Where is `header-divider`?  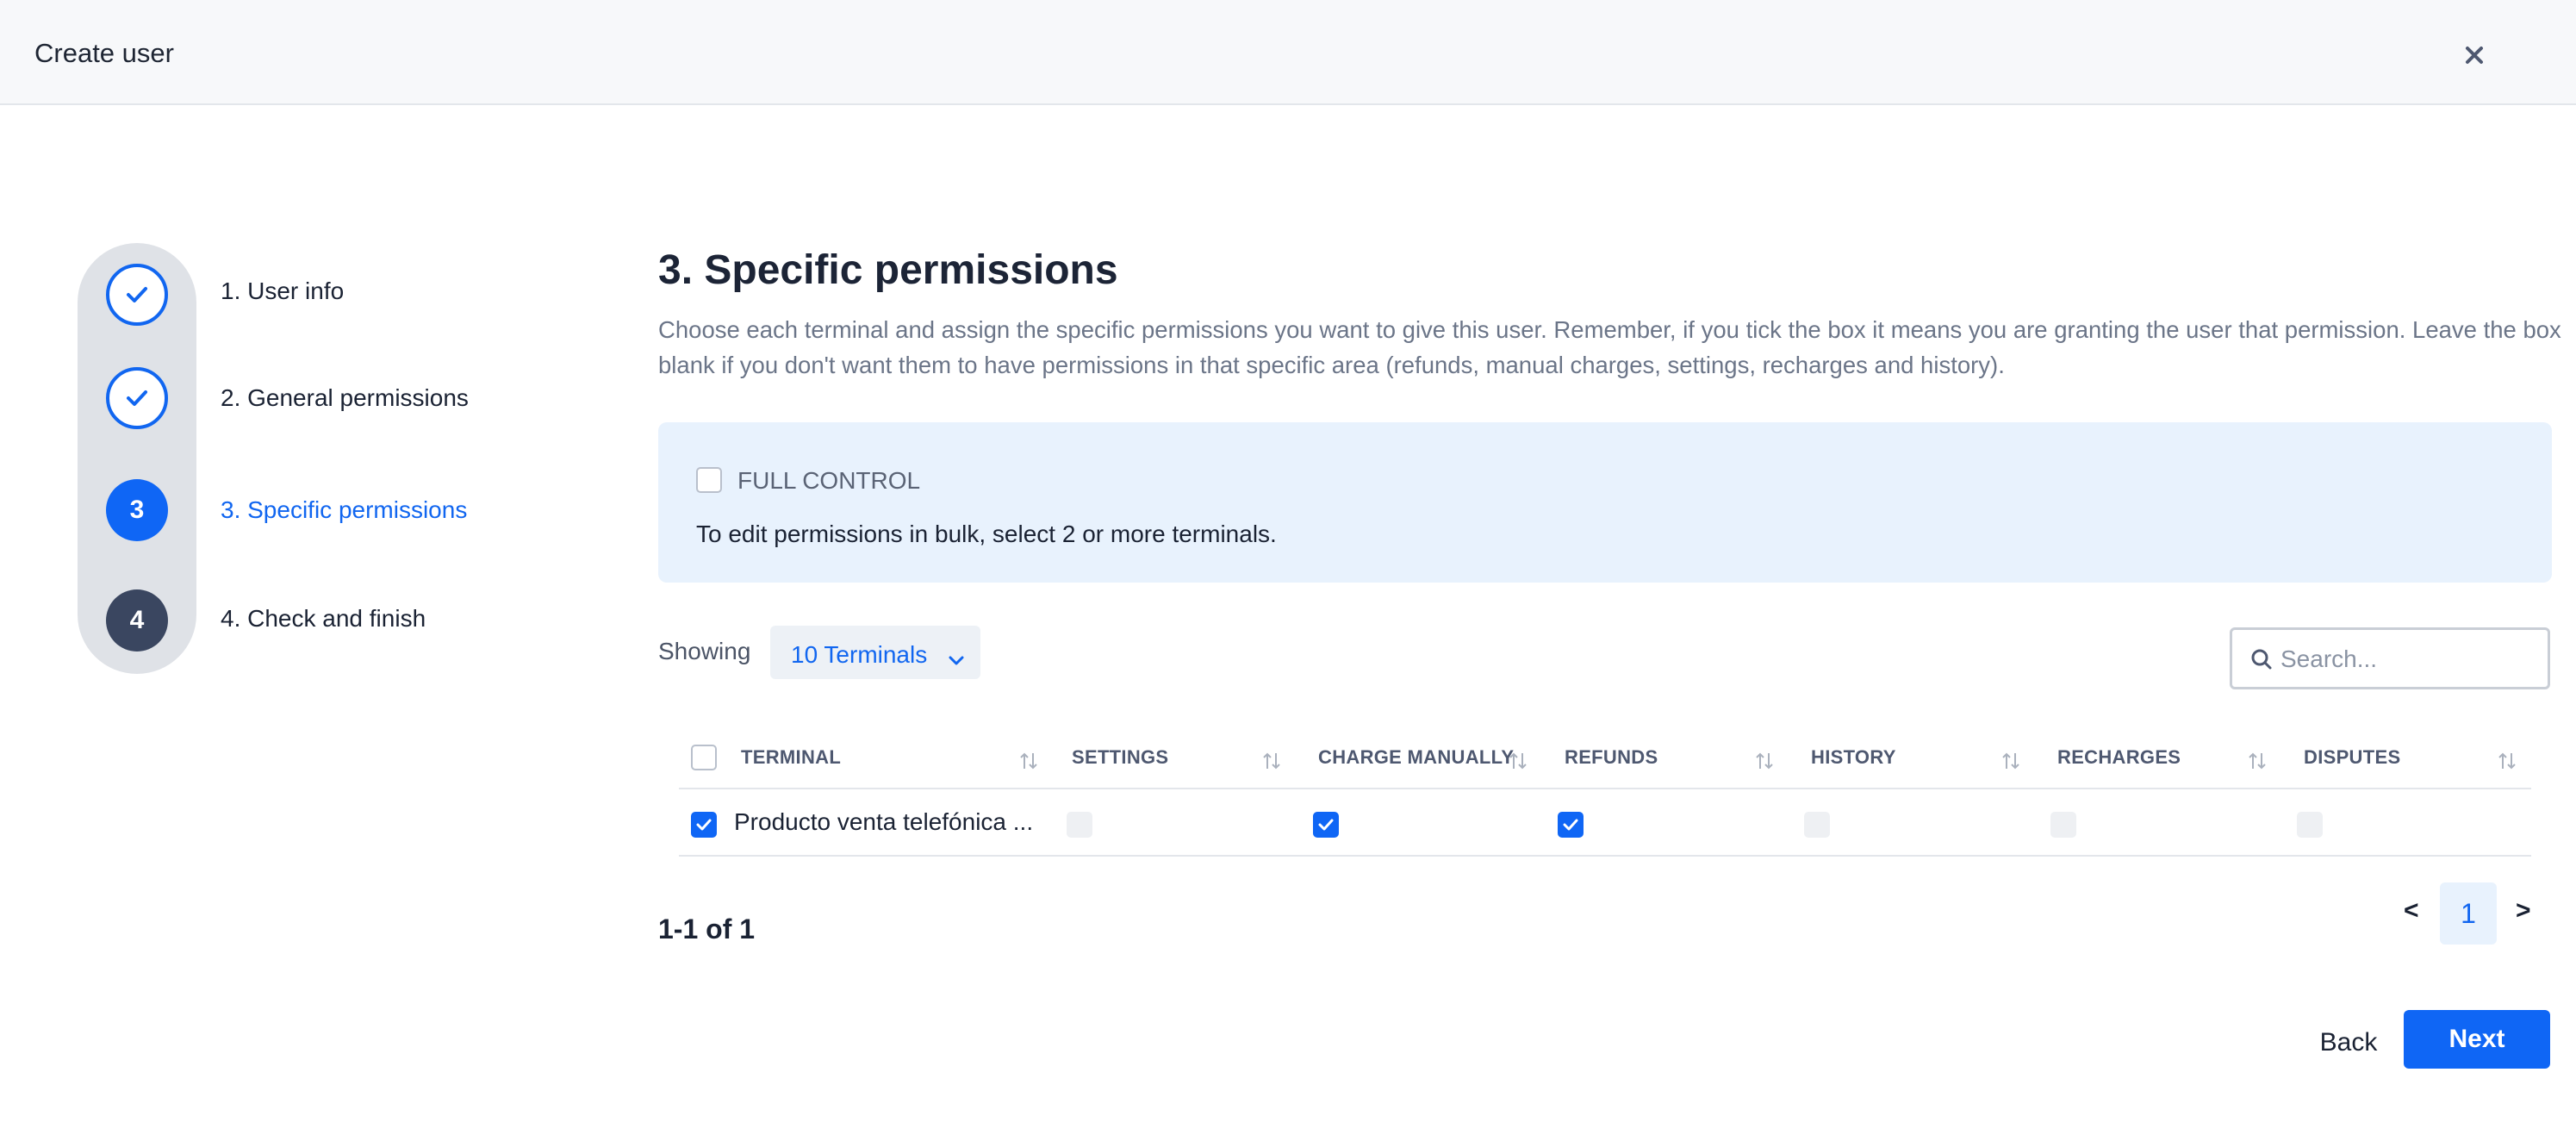
header-divider is located at coordinates (1605, 788).